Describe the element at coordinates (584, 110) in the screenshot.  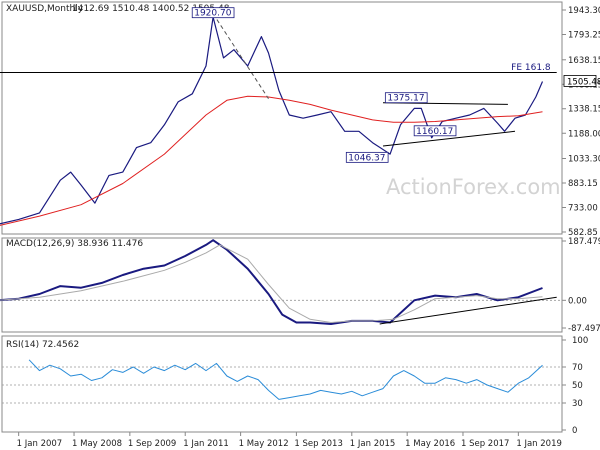
I see `y-tick-label: 1338.15` at that location.